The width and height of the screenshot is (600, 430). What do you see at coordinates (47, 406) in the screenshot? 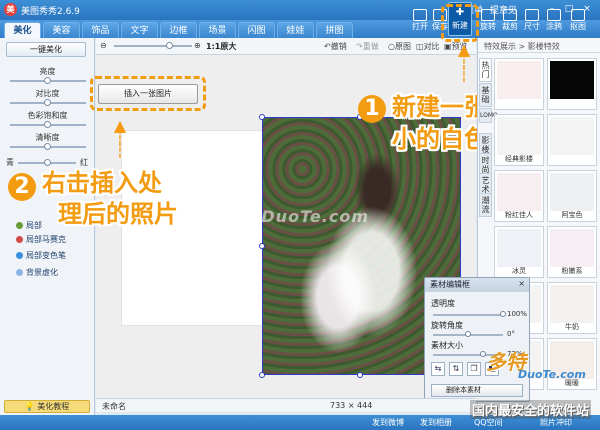
I see `tutorial-button: 💡 美化教程` at bounding box center [47, 406].